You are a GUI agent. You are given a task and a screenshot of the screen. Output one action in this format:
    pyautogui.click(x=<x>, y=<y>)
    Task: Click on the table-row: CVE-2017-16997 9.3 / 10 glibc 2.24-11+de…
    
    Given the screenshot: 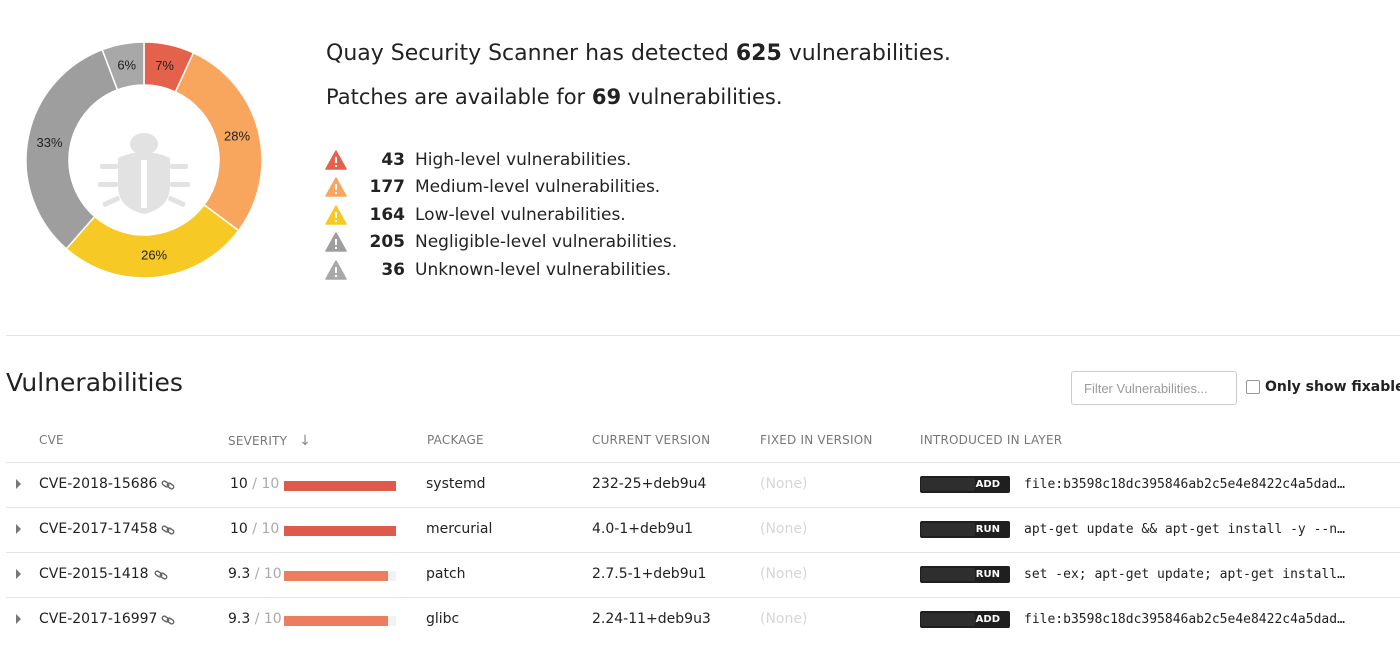 What is the action you would take?
    pyautogui.click(x=703, y=620)
    